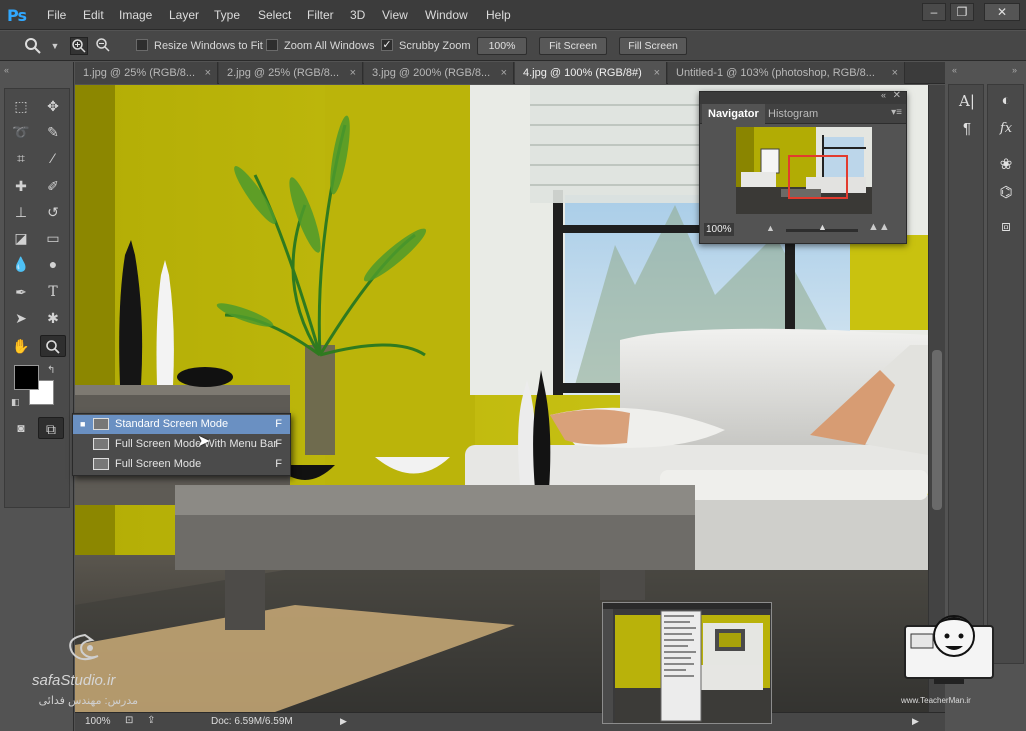 The width and height of the screenshot is (1026, 731). Describe the element at coordinates (653, 46) in the screenshot. I see `fill-screen-button: Fill Screen` at that location.